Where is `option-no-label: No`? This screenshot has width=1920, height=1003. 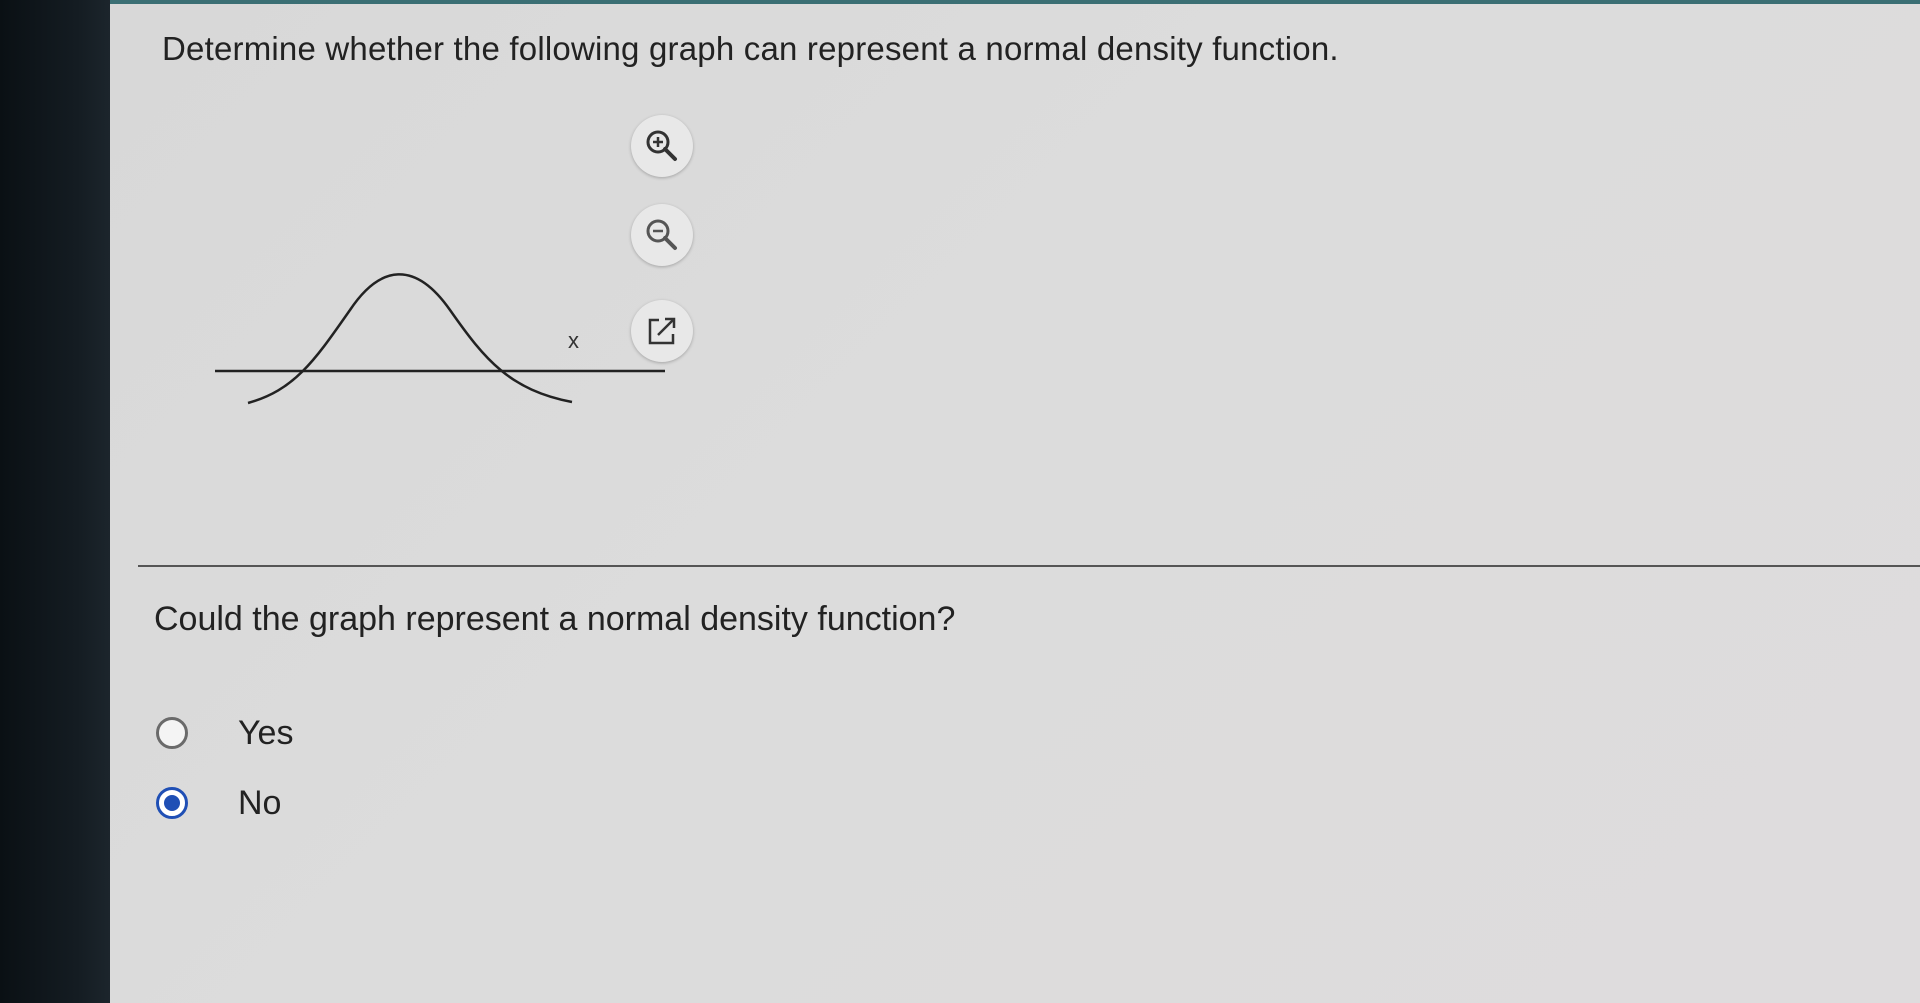 option-no-label: No is located at coordinates (260, 802).